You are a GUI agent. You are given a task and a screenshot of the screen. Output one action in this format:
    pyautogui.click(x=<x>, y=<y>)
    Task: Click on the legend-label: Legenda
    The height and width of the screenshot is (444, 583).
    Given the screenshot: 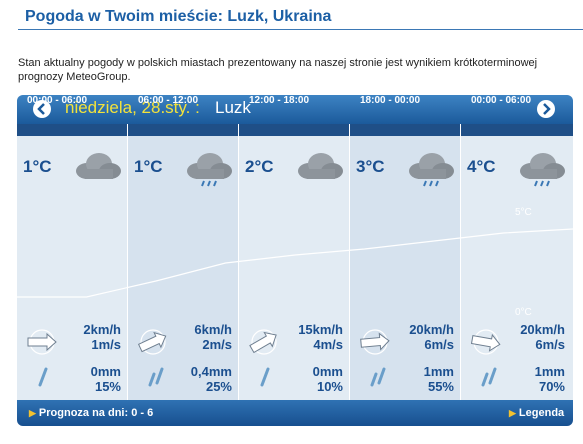 What is the action you would take?
    pyautogui.click(x=541, y=413)
    